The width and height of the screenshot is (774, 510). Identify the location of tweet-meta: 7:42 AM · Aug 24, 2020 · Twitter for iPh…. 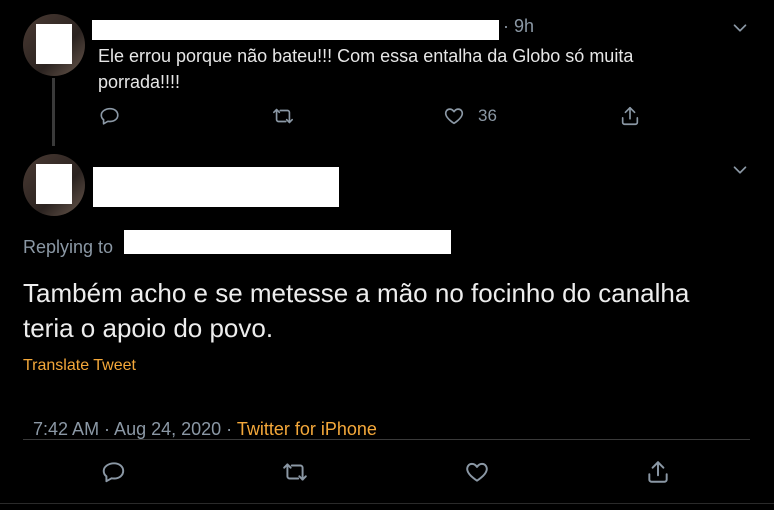
(200, 419).